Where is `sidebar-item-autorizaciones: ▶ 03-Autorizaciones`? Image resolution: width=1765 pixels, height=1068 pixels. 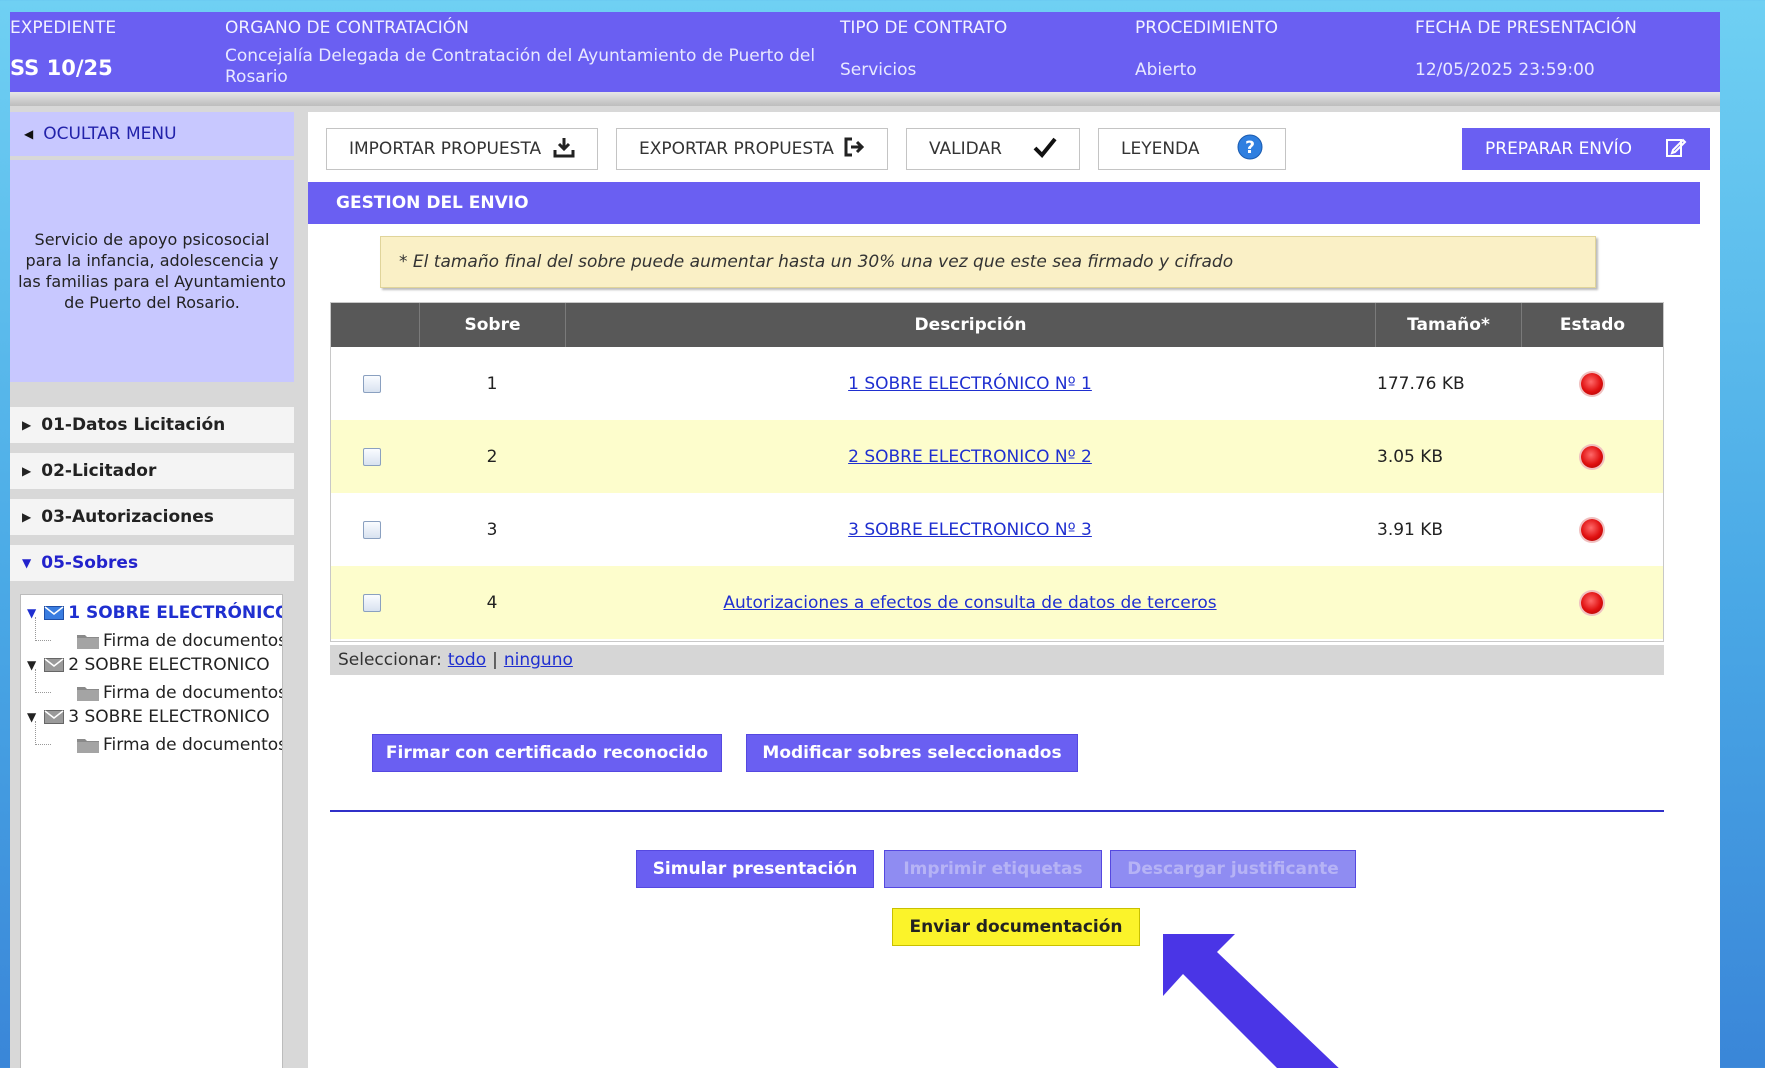
sidebar-item-autorizaciones: ▶ 03-Autorizaciones is located at coordinates (152, 517).